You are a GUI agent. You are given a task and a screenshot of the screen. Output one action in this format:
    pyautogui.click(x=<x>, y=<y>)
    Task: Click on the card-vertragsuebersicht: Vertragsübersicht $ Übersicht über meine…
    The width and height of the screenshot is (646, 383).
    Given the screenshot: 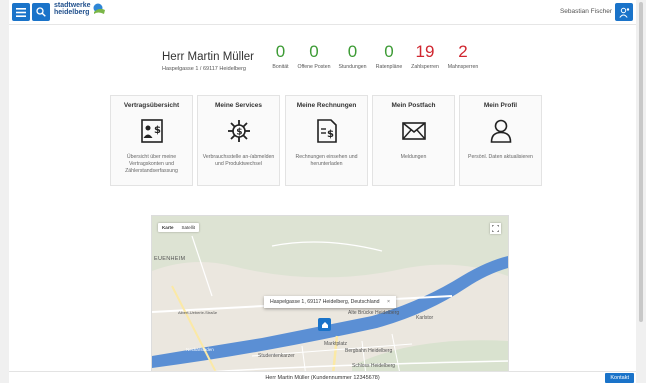 What is the action you would take?
    pyautogui.click(x=151, y=140)
    